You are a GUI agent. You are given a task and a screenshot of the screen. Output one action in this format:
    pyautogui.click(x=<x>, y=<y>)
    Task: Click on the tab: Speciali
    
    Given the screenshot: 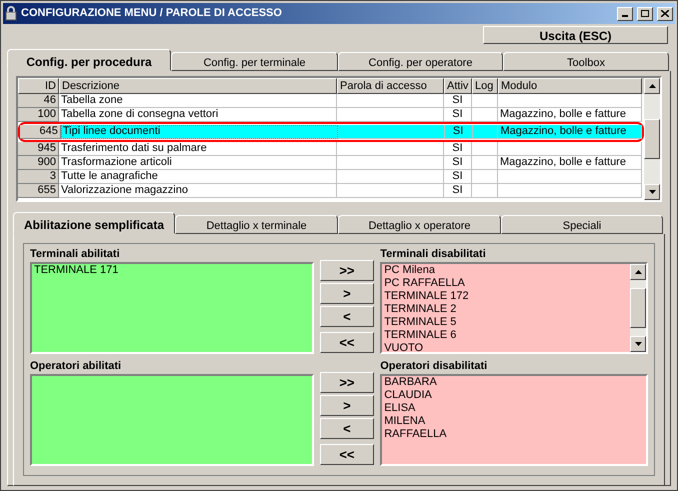 What is the action you would take?
    pyautogui.click(x=582, y=224)
    